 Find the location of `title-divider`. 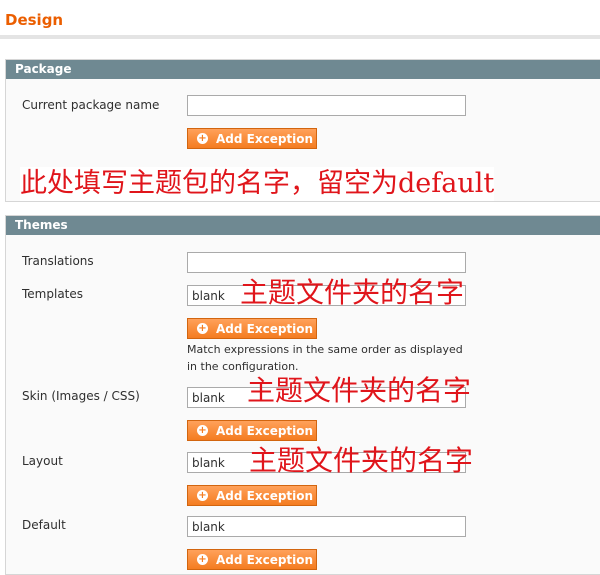

title-divider is located at coordinates (300, 37).